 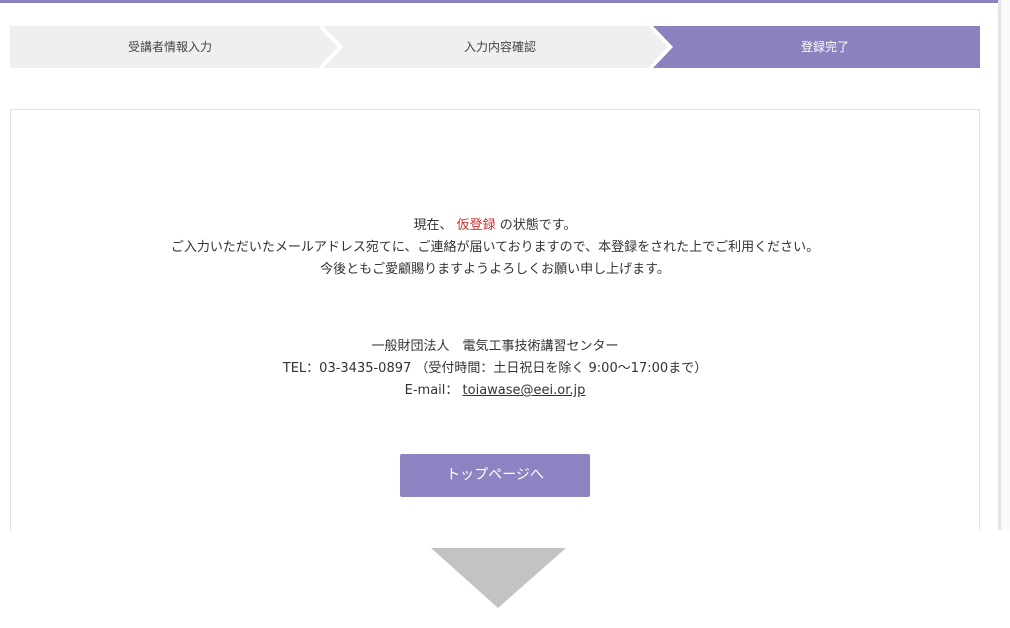 What do you see at coordinates (524, 390) in the screenshot?
I see `contact-email-link: toiawase@eei.or.jp` at bounding box center [524, 390].